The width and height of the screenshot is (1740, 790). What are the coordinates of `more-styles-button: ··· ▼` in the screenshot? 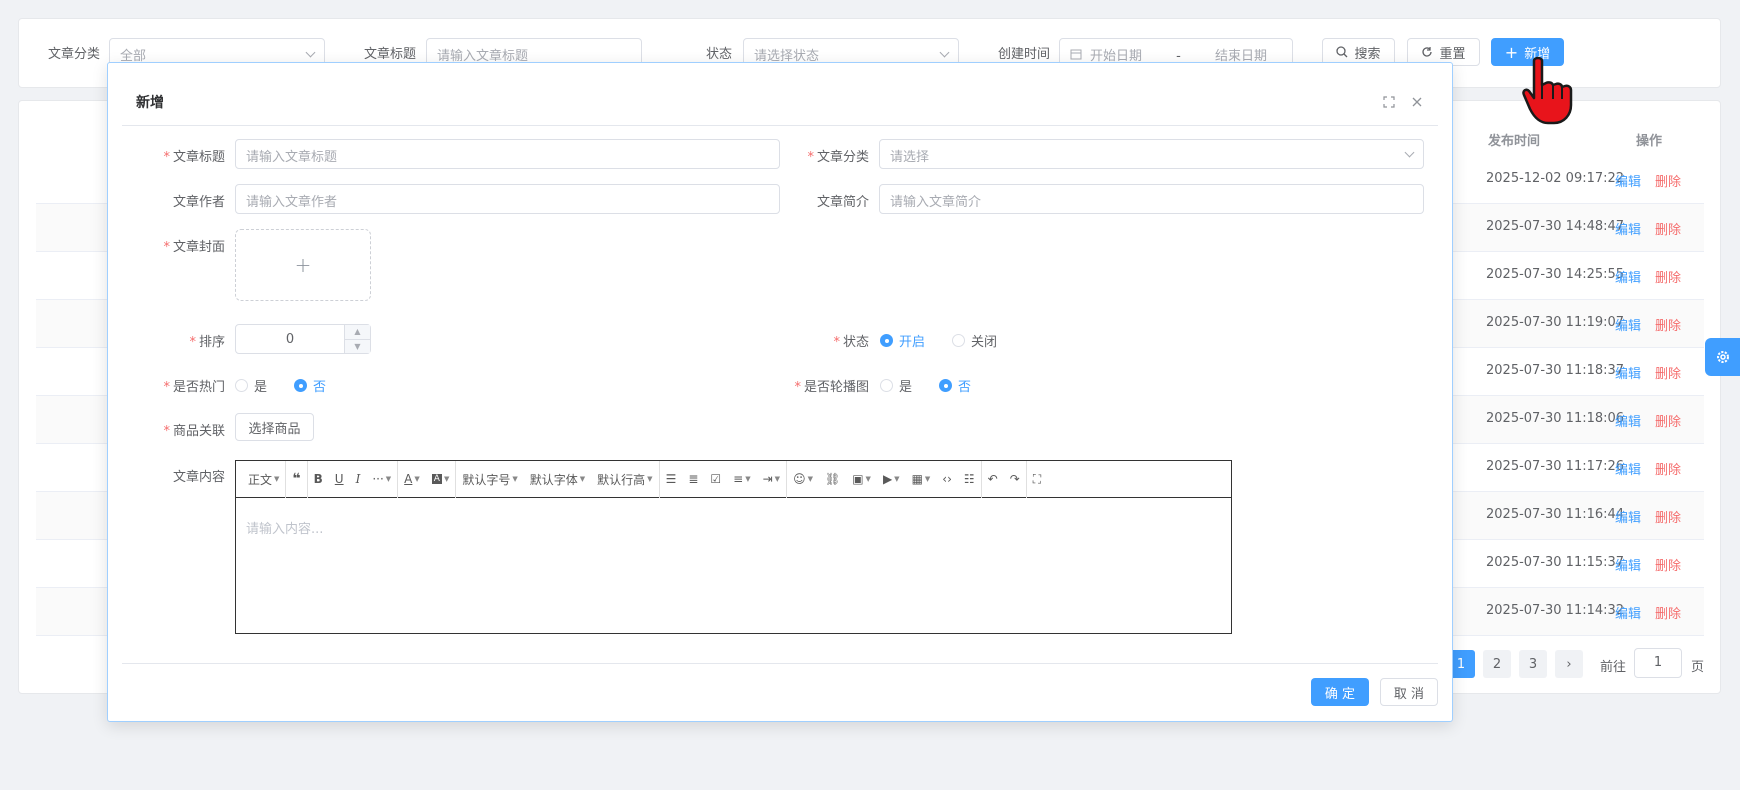 It's located at (382, 479).